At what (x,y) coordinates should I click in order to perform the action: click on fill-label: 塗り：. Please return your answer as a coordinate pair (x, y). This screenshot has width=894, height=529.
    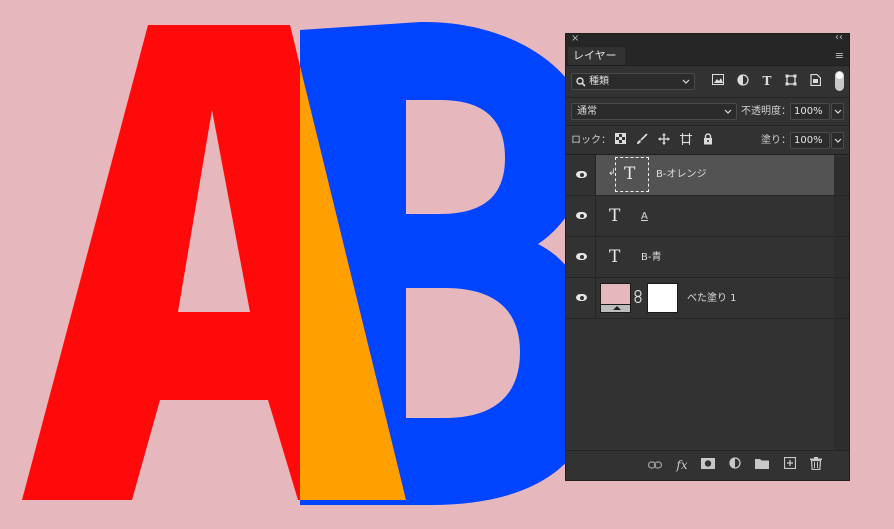
    Looking at the image, I should click on (776, 140).